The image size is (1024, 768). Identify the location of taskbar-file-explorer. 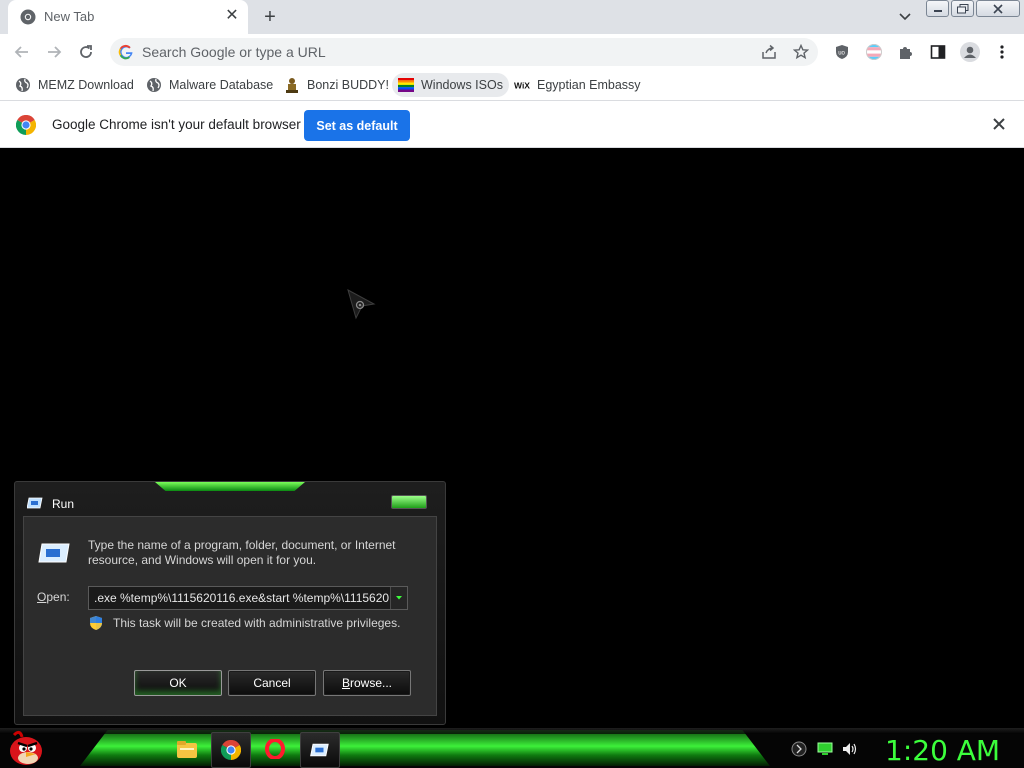
(187, 749).